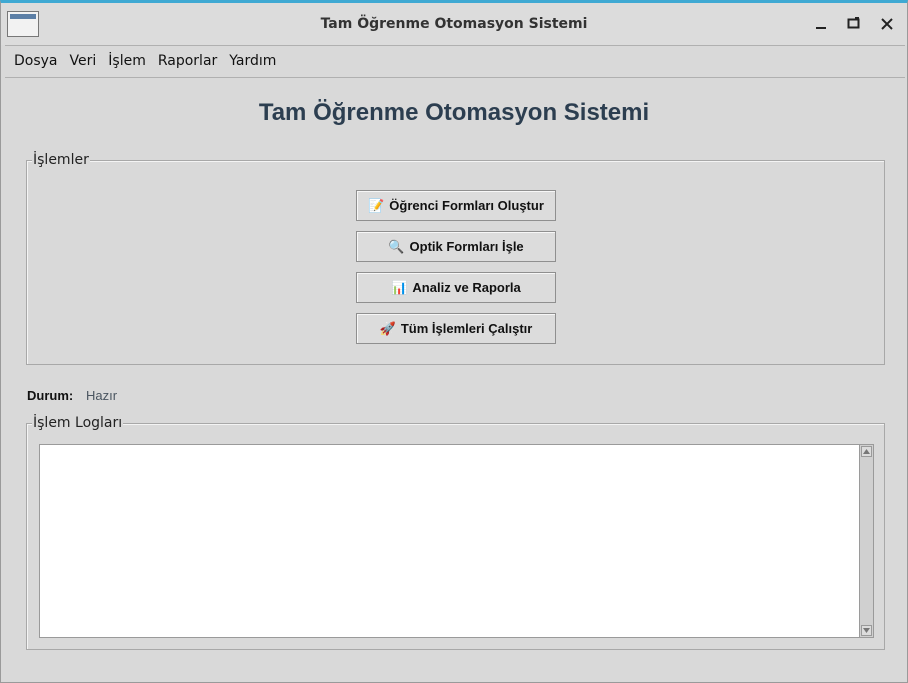  What do you see at coordinates (466, 287) in the screenshot?
I see `analyze-report-label: Analiz ve Raporla` at bounding box center [466, 287].